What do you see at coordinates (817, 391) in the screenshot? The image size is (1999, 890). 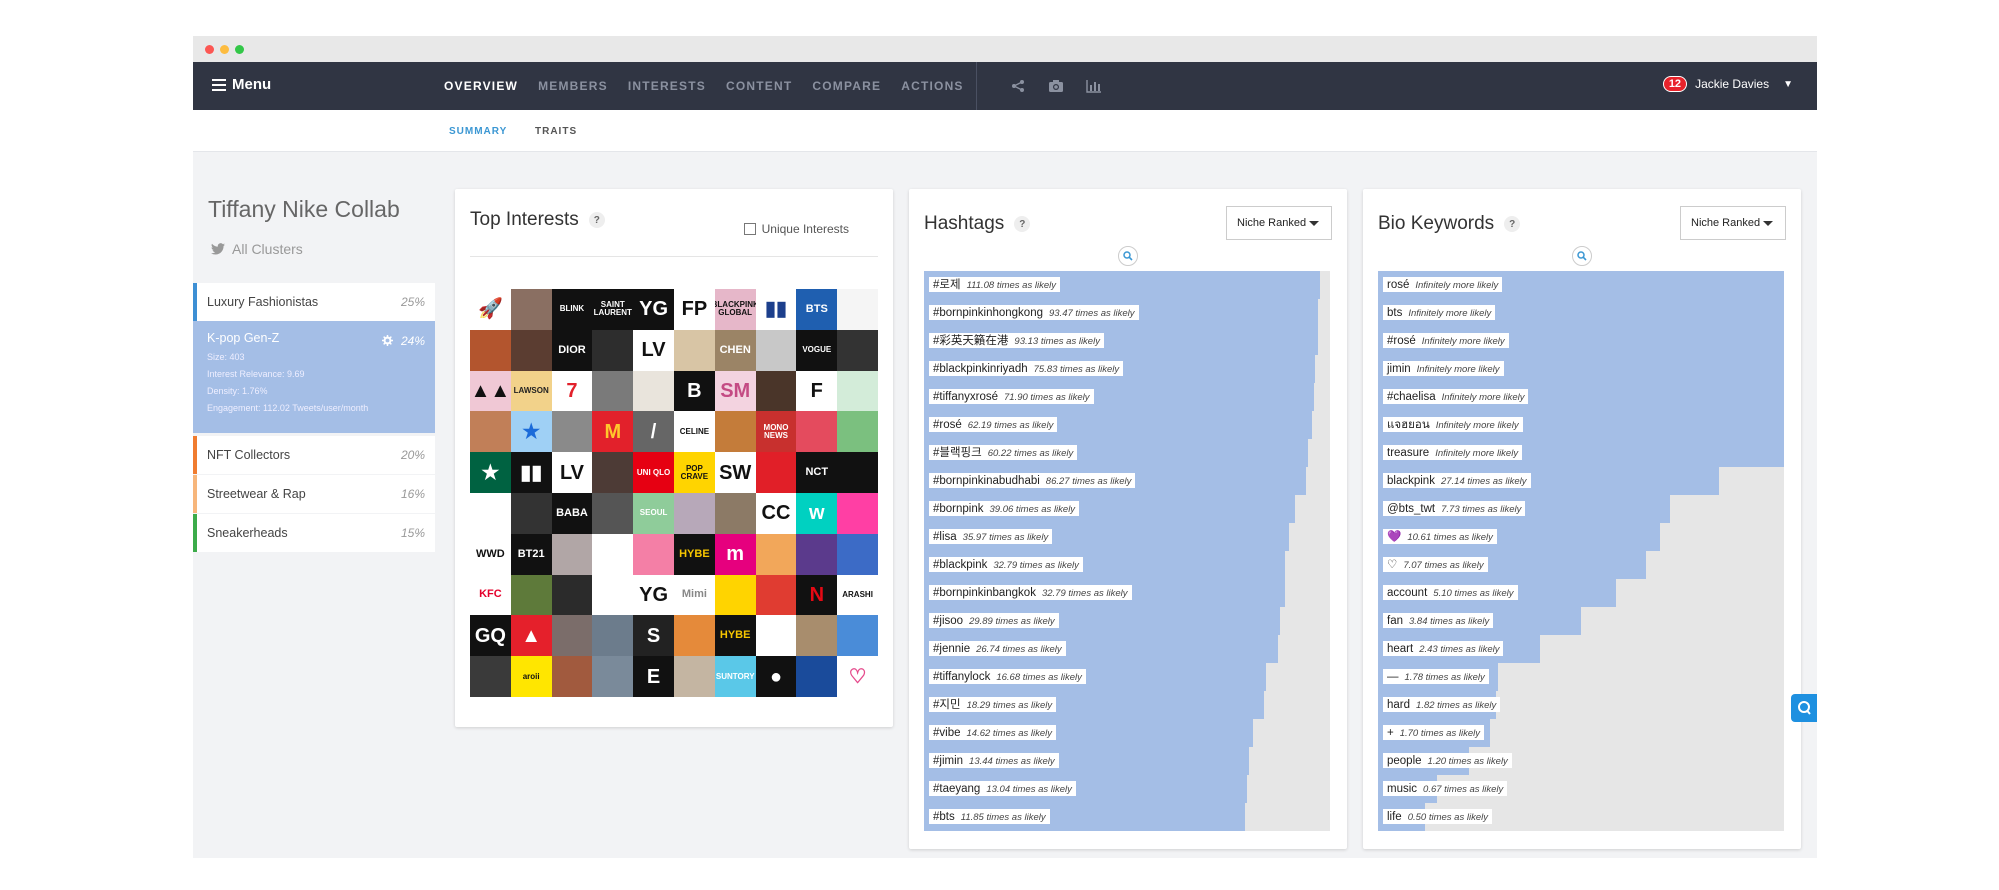 I see `interest-logo-tile: F` at bounding box center [817, 391].